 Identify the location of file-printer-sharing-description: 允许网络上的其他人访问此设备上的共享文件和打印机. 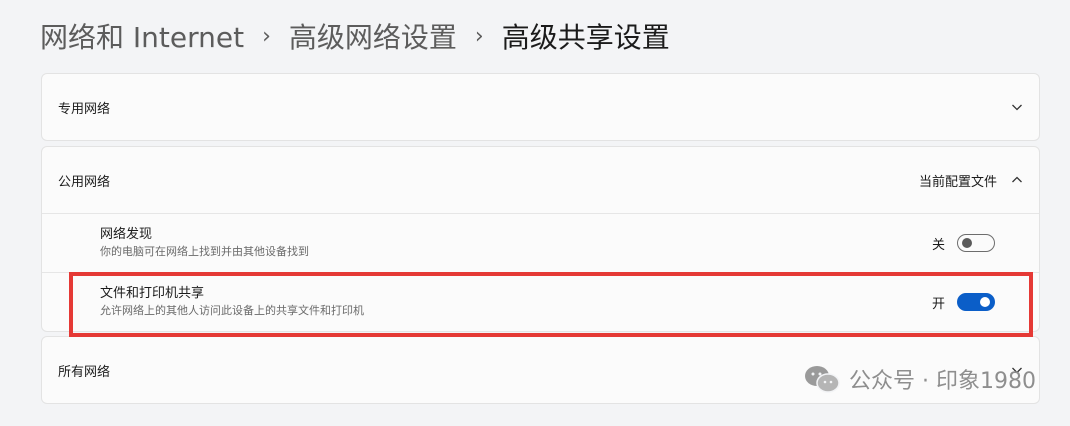
(232, 310).